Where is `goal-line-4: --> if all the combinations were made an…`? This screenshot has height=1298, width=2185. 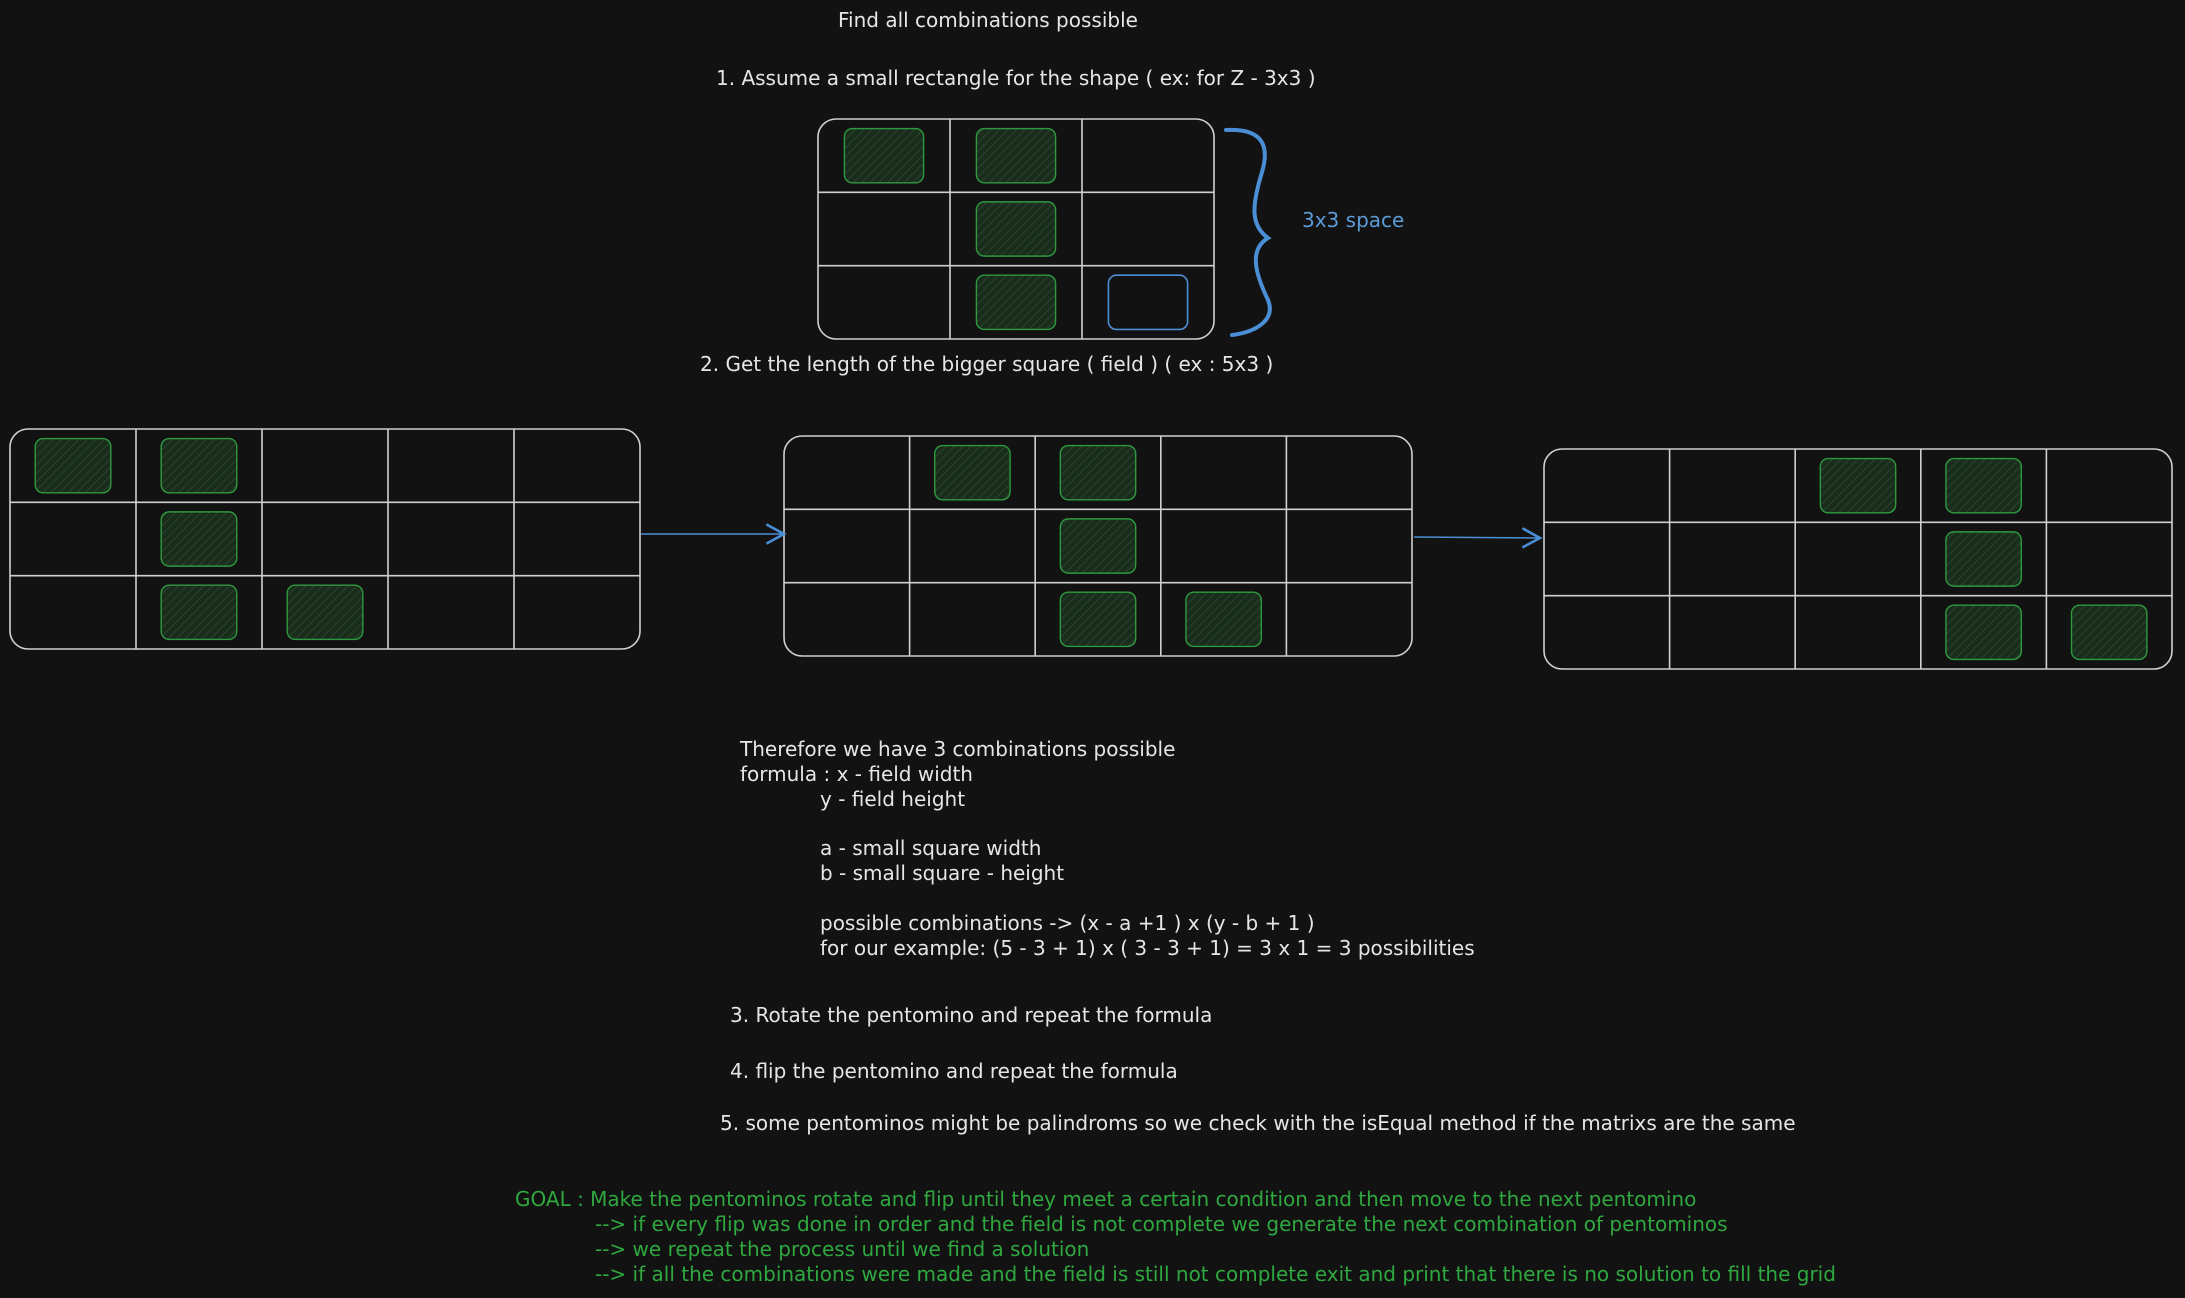 goal-line-4: --> if all the combinations were made an… is located at coordinates (1215, 1274).